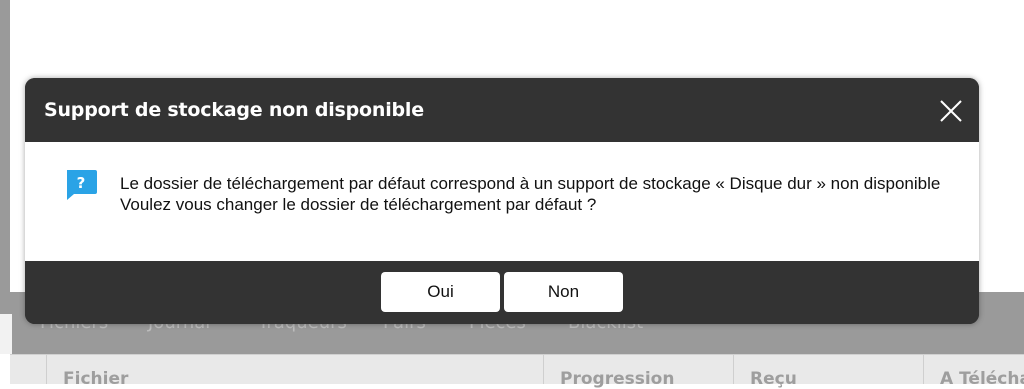 The image size is (1024, 389). What do you see at coordinates (5, 146) in the screenshot?
I see `app-window-edge` at bounding box center [5, 146].